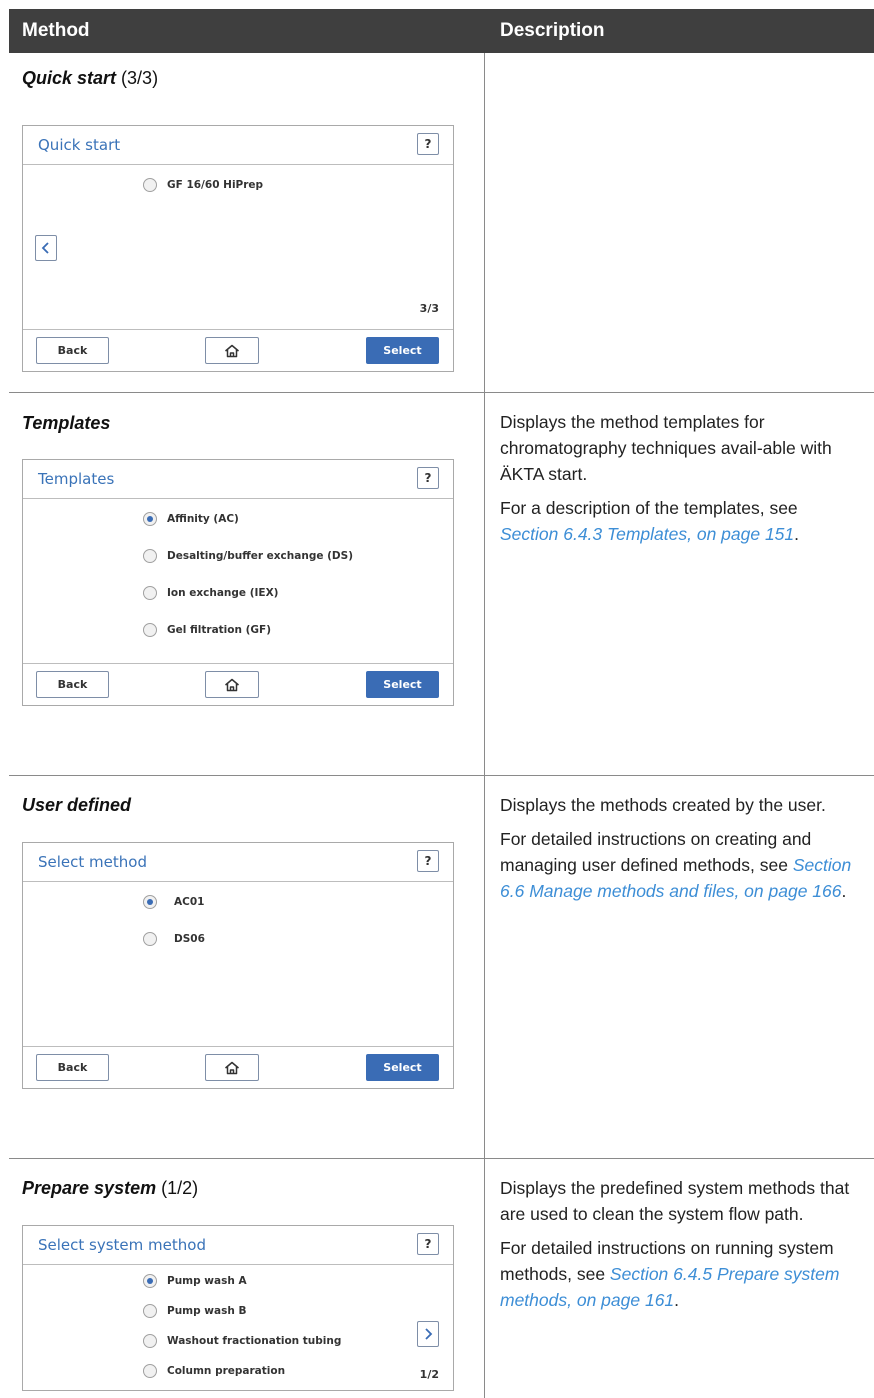  I want to click on next-page-button, so click(428, 1334).